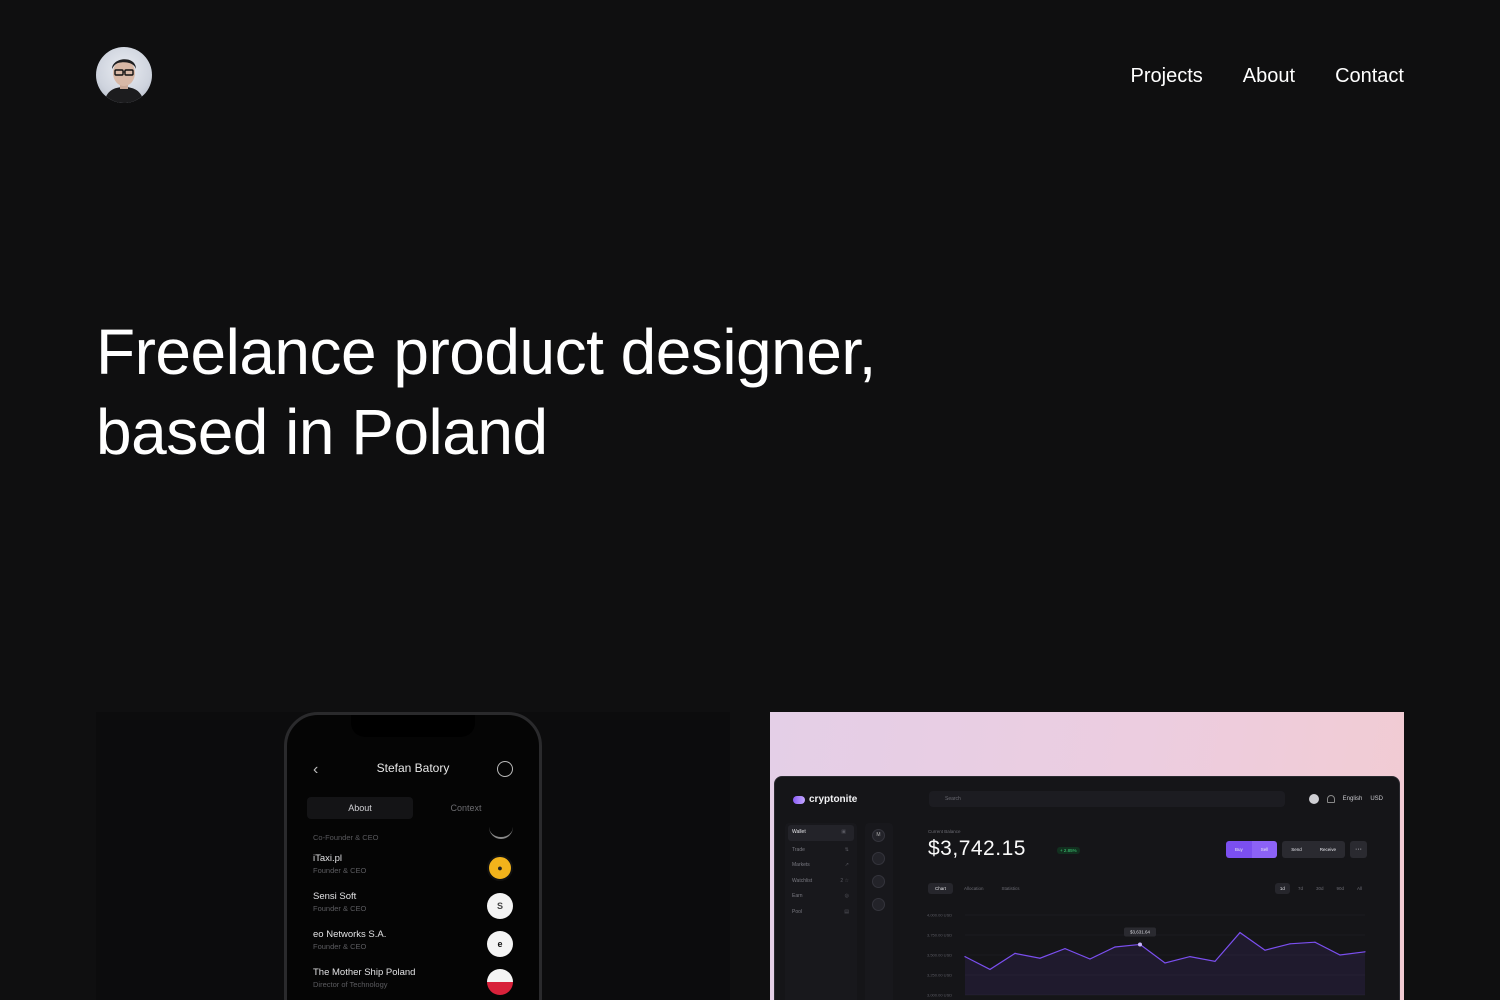  I want to click on range-selector: 1d 7d 30d 90d All, so click(1320, 888).